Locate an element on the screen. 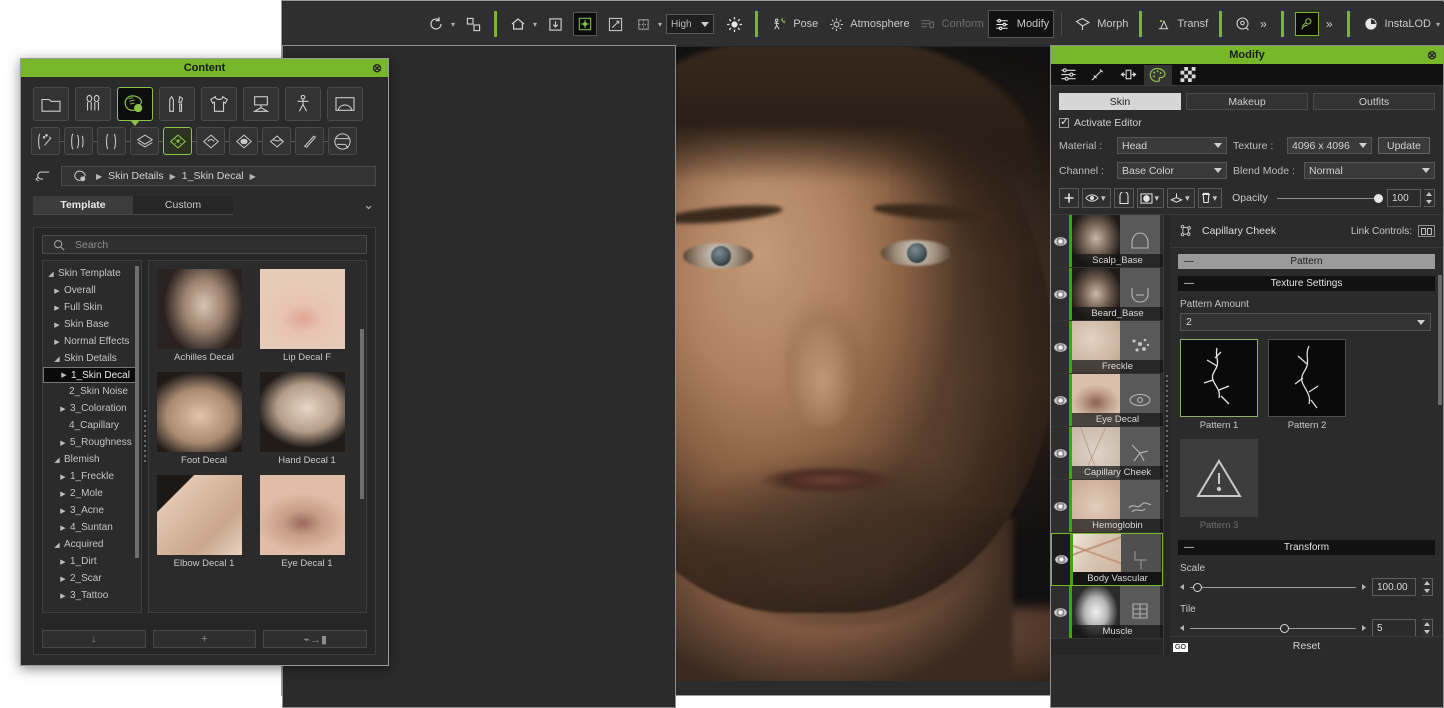  layer-row-capillary-cheek: Capillary Cheek is located at coordinates (1107, 453).